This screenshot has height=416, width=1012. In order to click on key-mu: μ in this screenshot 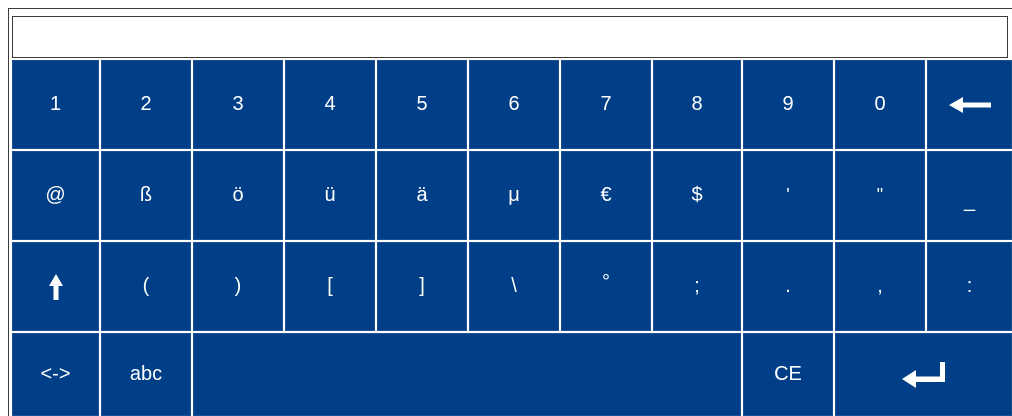, I will do `click(514, 195)`.